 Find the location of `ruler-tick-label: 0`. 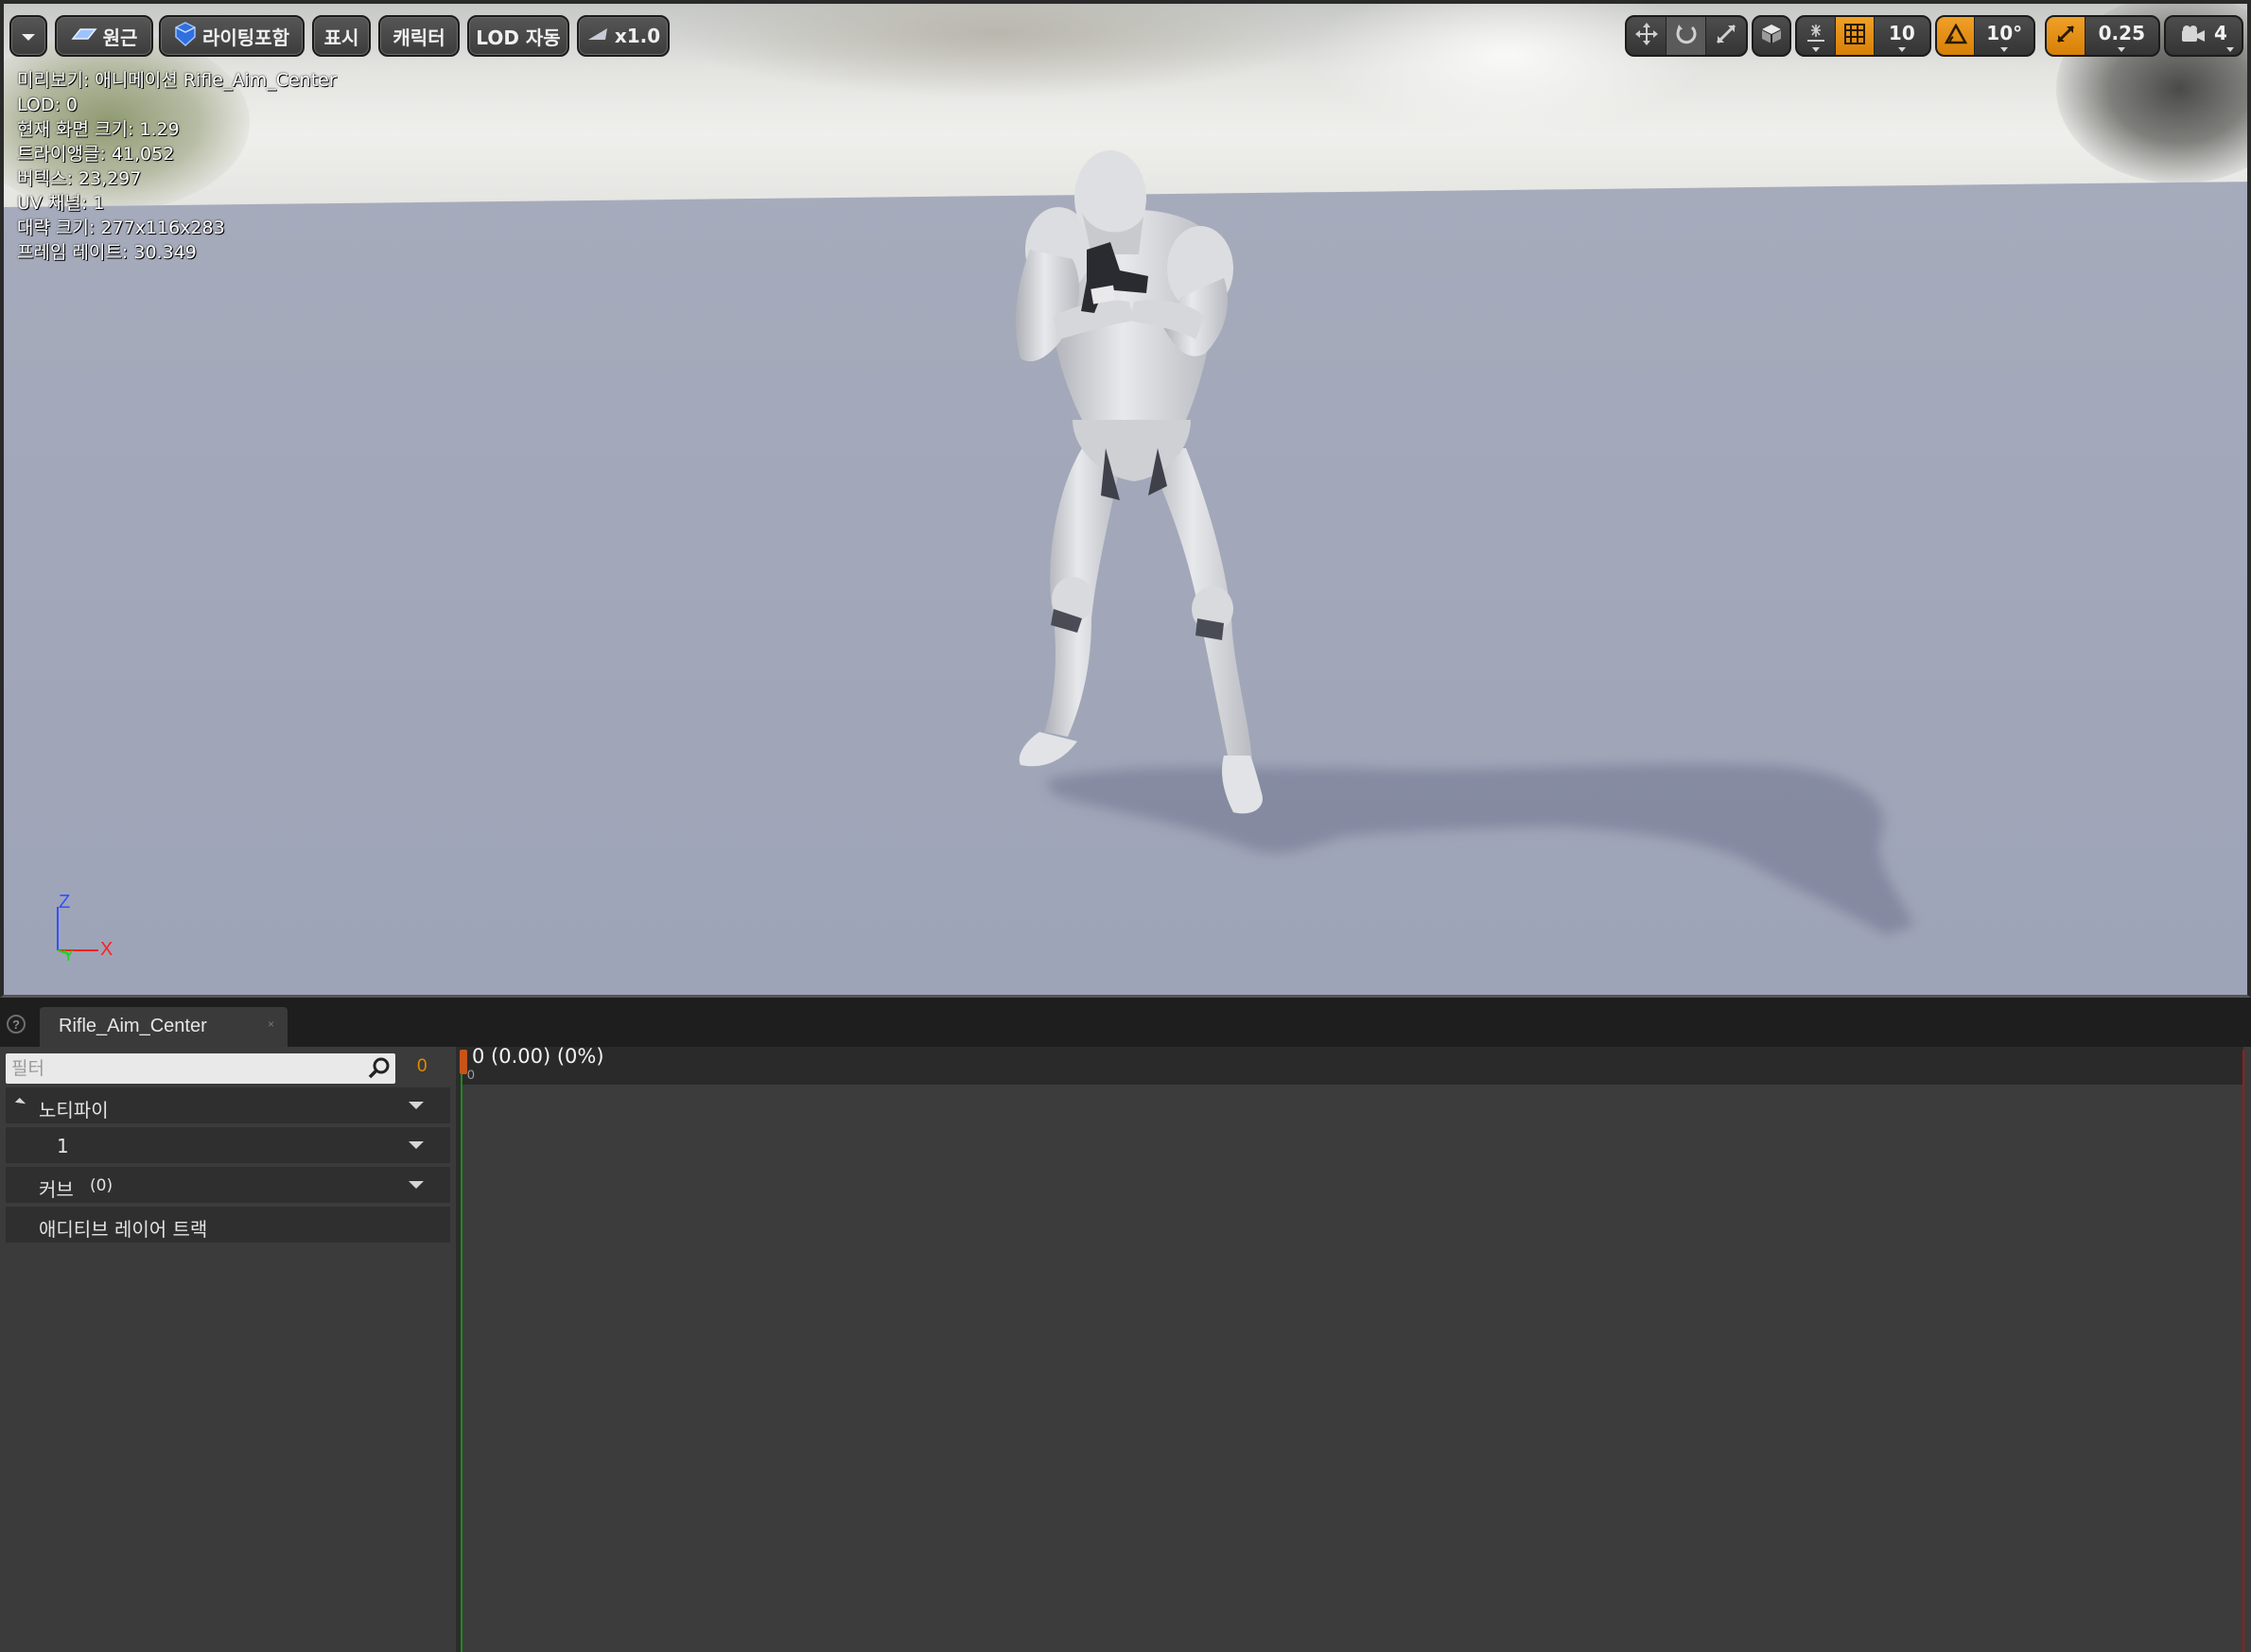

ruler-tick-label: 0 is located at coordinates (471, 1075).